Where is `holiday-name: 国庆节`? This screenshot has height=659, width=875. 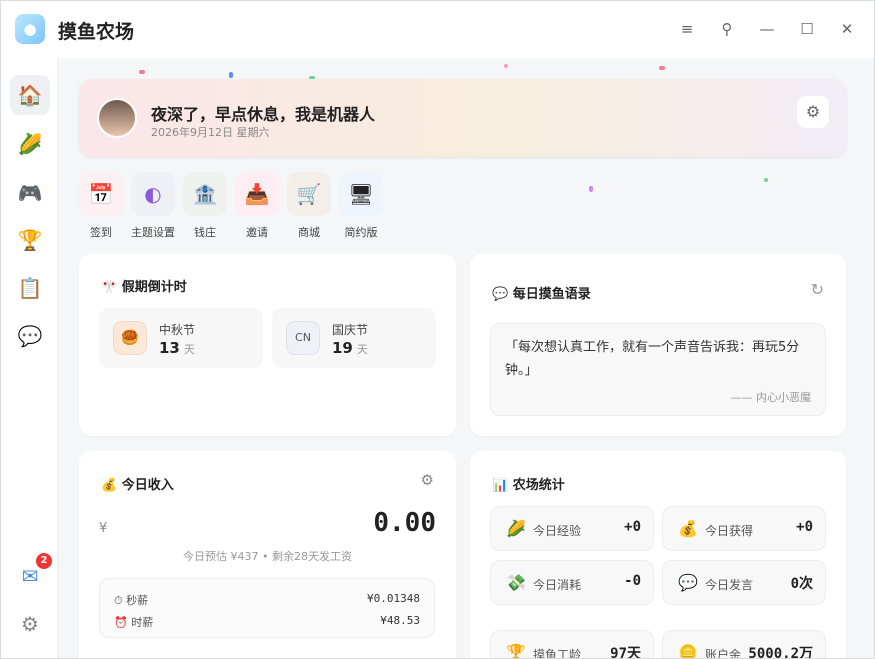
holiday-name: 国庆节 is located at coordinates (350, 330).